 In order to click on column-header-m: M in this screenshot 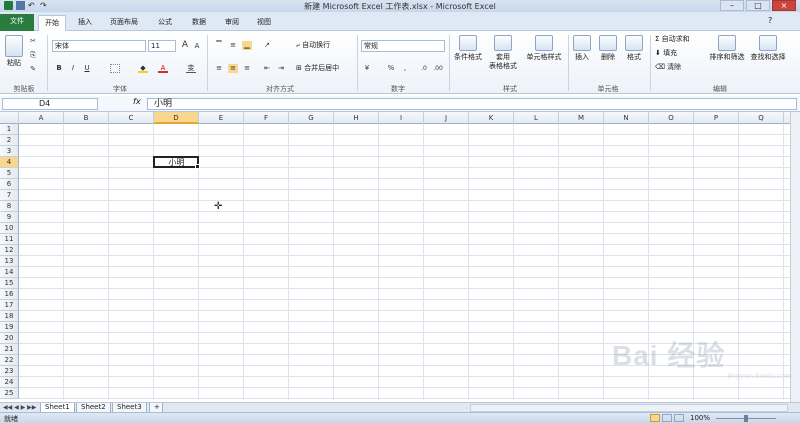, I will do `click(581, 118)`.